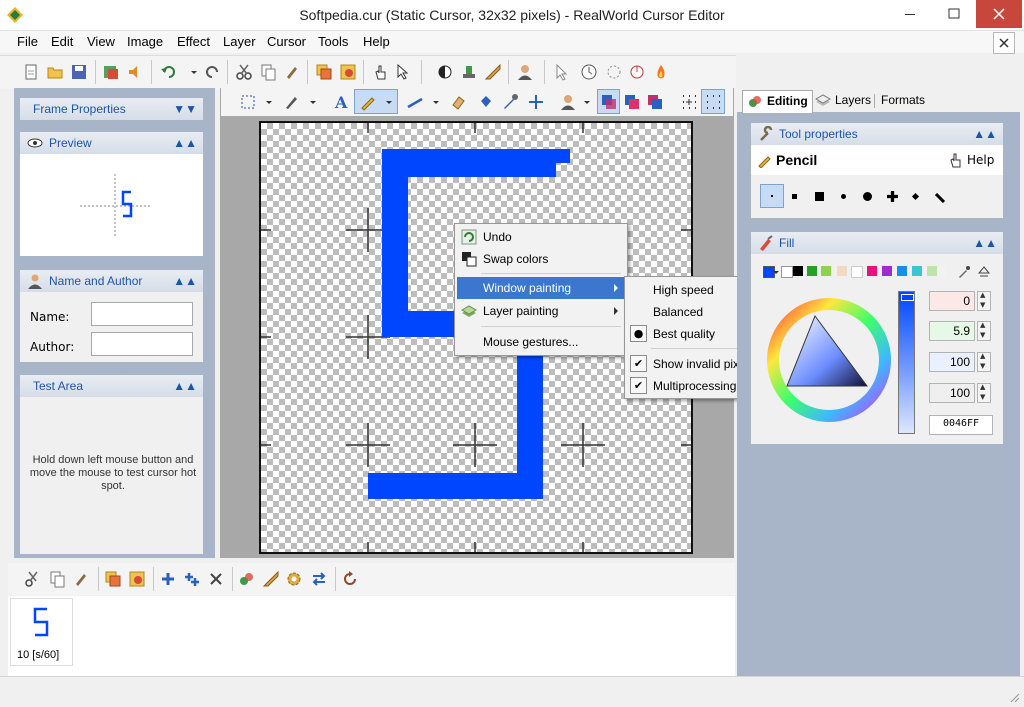 This screenshot has width=1024, height=707. I want to click on menu-help: Help, so click(376, 41).